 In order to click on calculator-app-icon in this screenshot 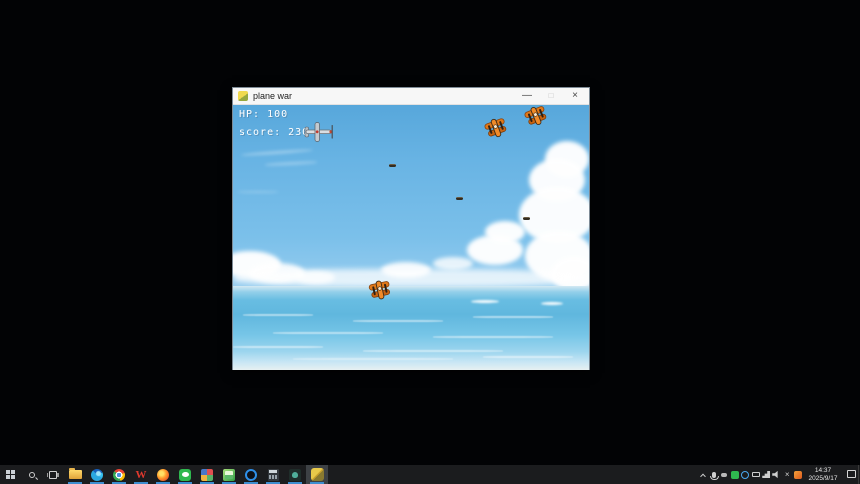, I will do `click(273, 474)`.